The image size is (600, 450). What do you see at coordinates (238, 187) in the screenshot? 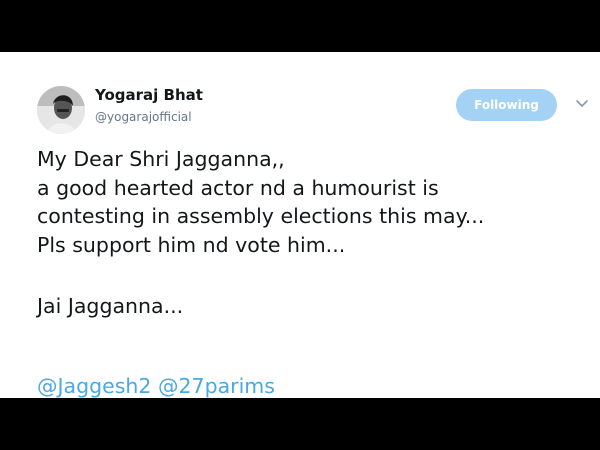
I see `tweet-line: a good hearted actor nd a humourist is` at bounding box center [238, 187].